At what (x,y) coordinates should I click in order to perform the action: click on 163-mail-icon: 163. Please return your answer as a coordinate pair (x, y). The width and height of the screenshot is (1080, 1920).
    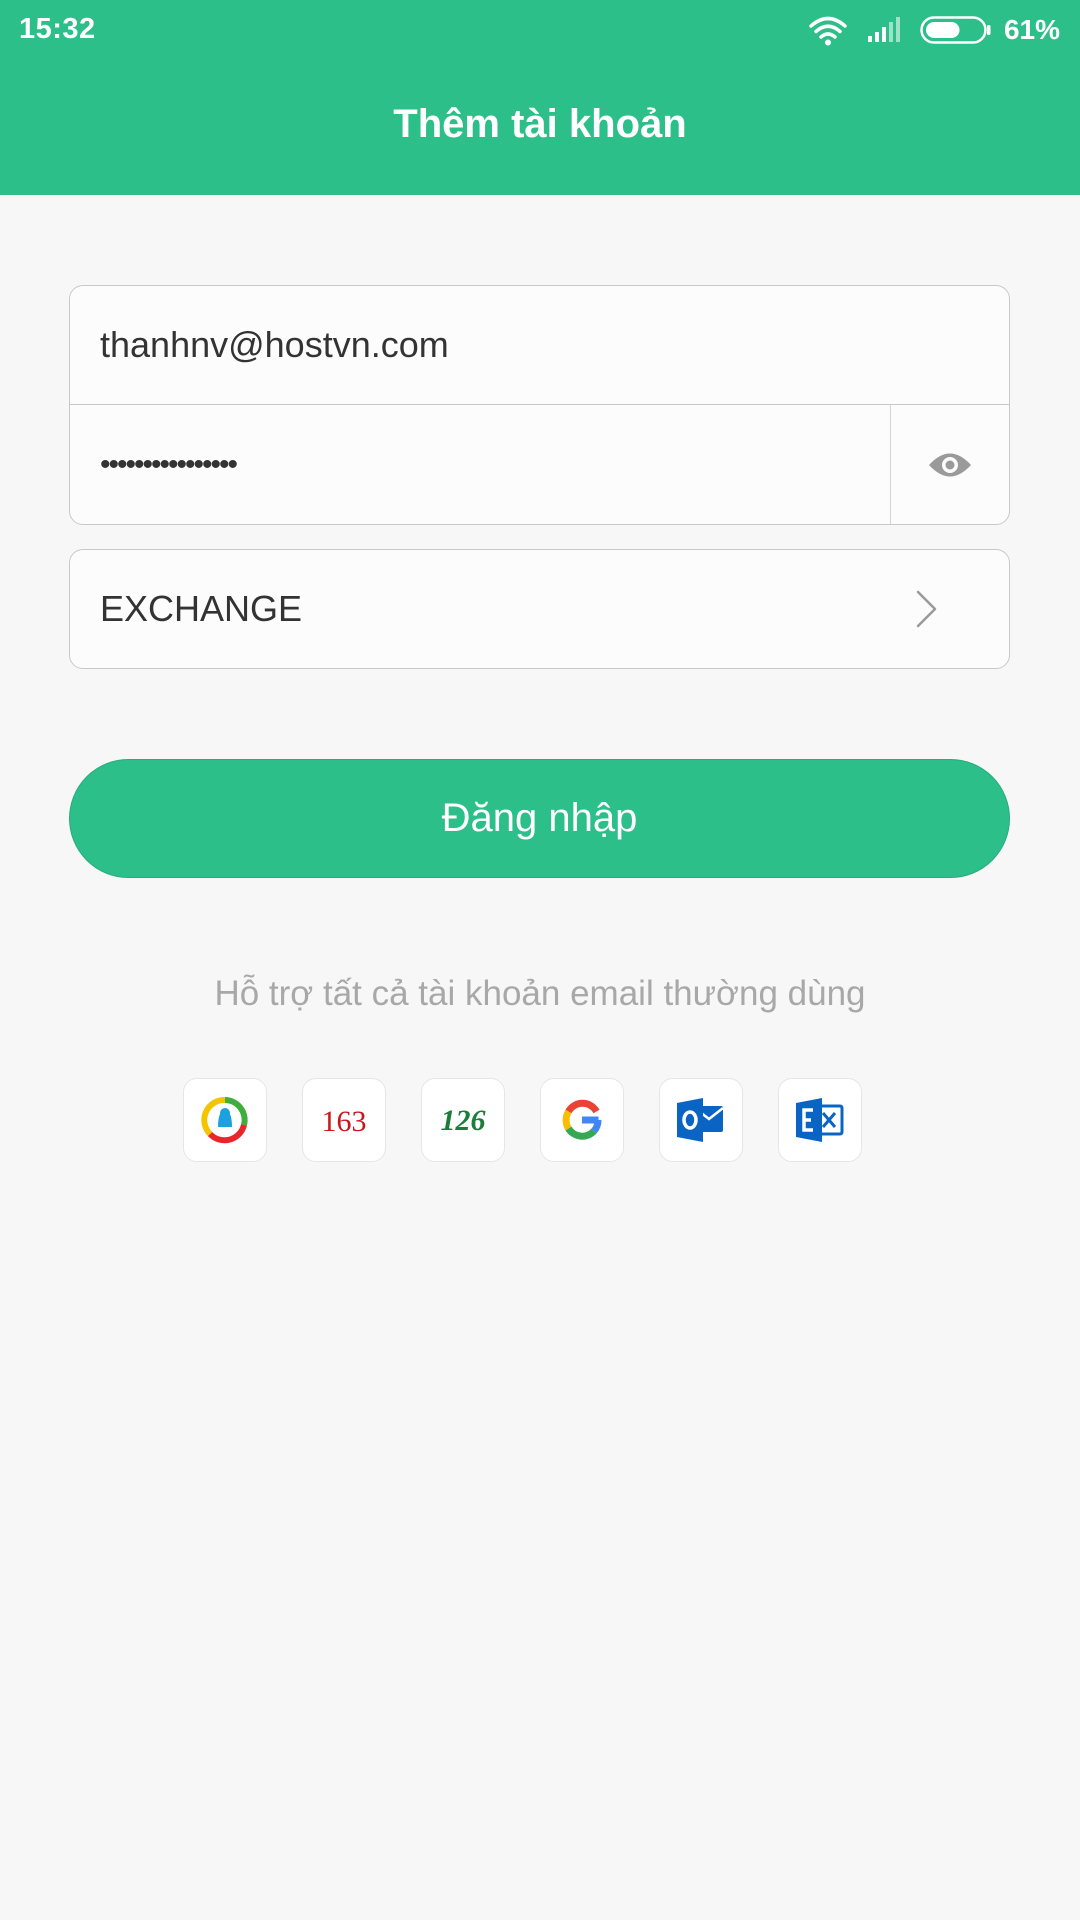
    Looking at the image, I should click on (344, 1121).